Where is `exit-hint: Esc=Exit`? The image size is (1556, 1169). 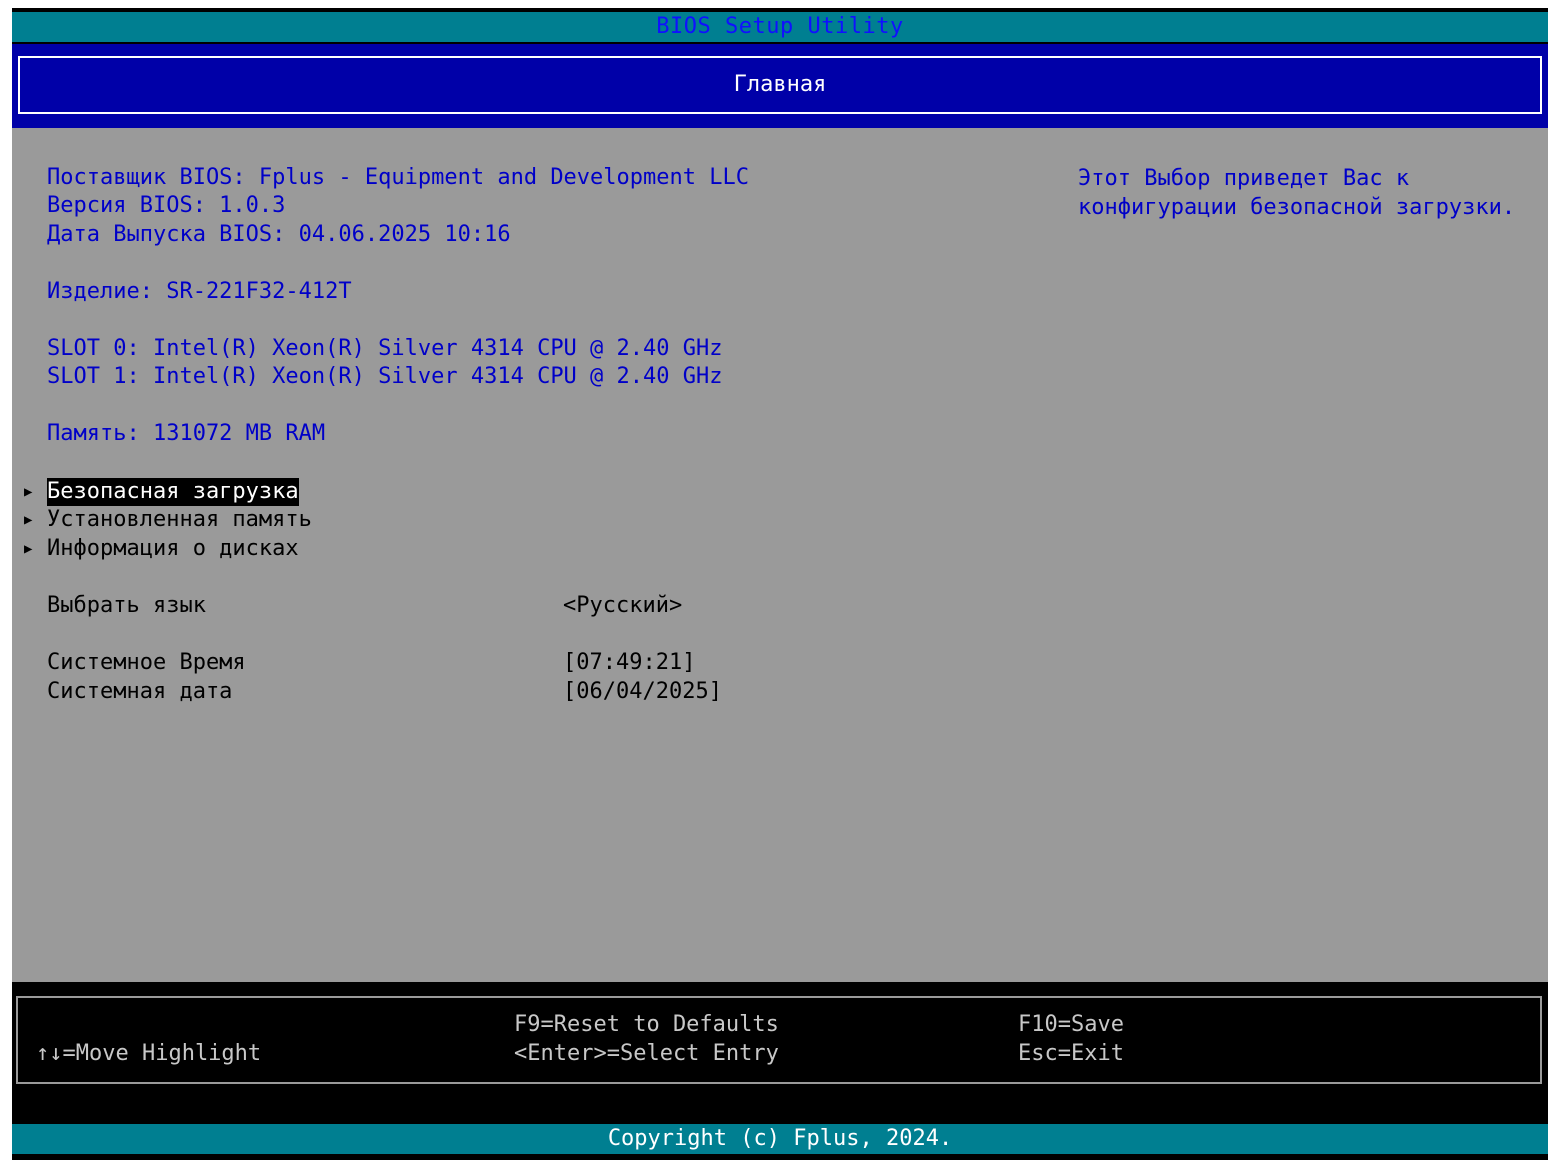 exit-hint: Esc=Exit is located at coordinates (1071, 1053).